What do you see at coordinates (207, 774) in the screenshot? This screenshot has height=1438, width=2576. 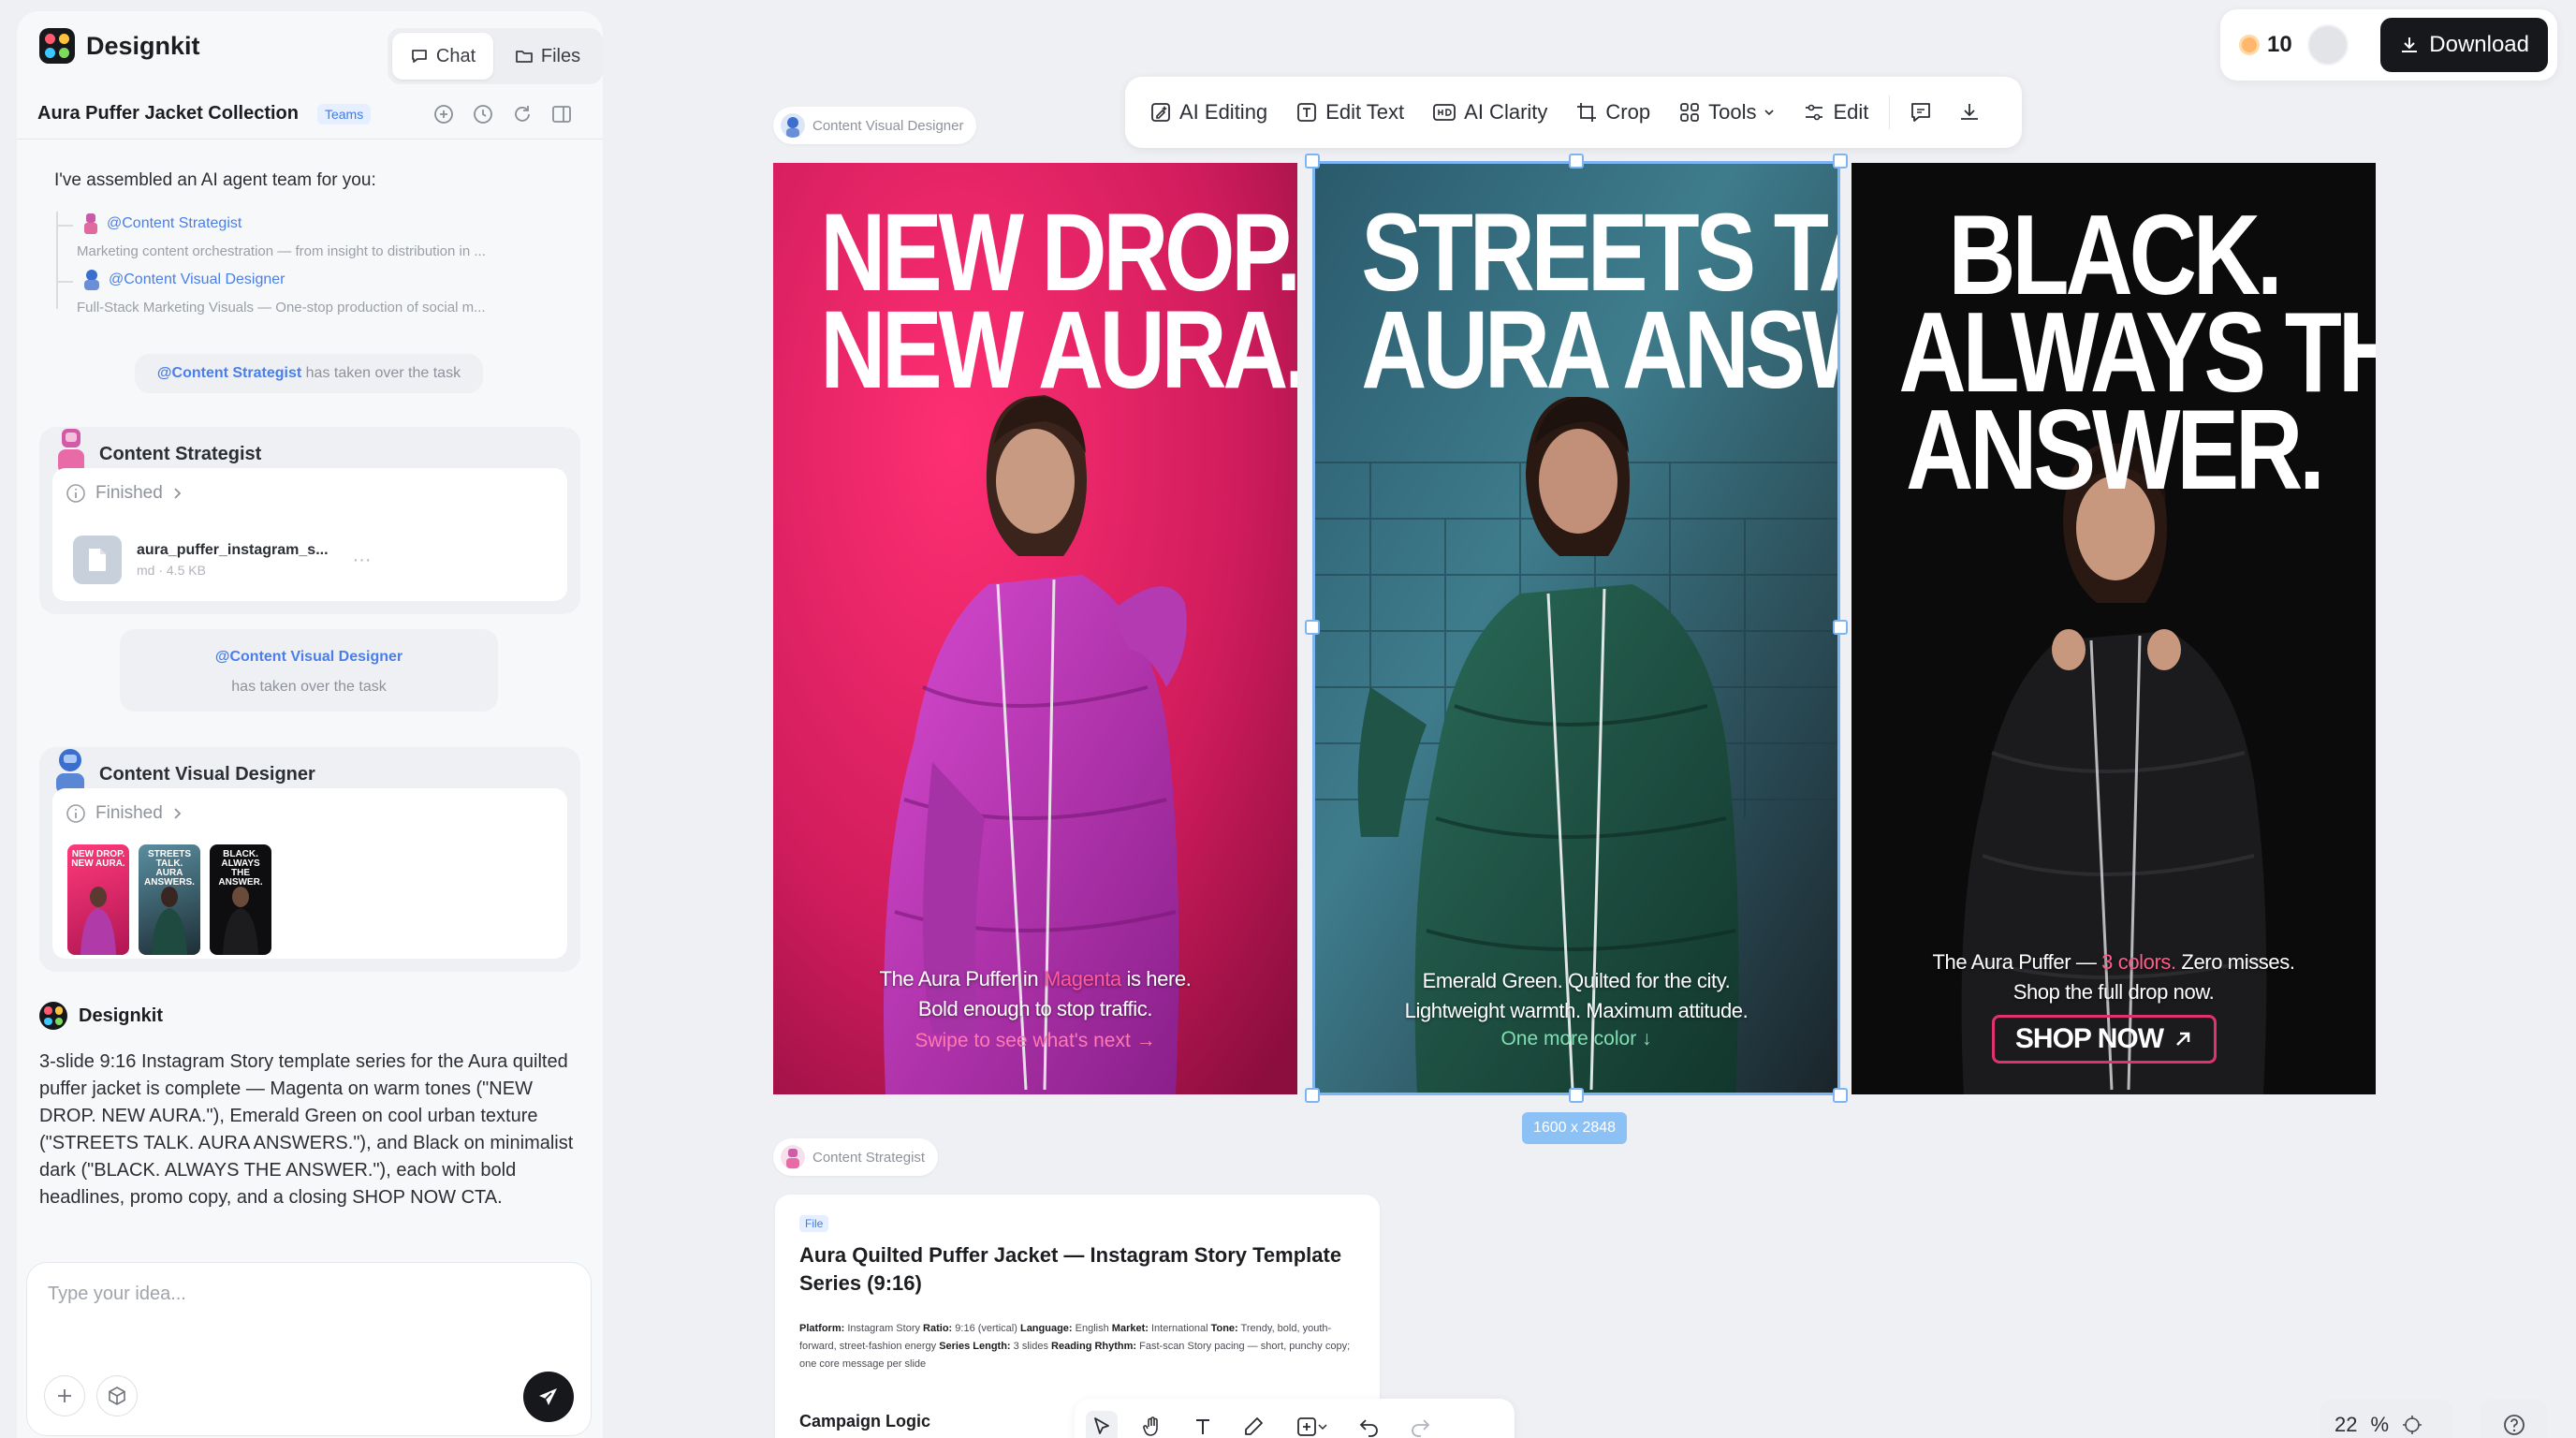 I see `card-agent-name: Content Visual Designer` at bounding box center [207, 774].